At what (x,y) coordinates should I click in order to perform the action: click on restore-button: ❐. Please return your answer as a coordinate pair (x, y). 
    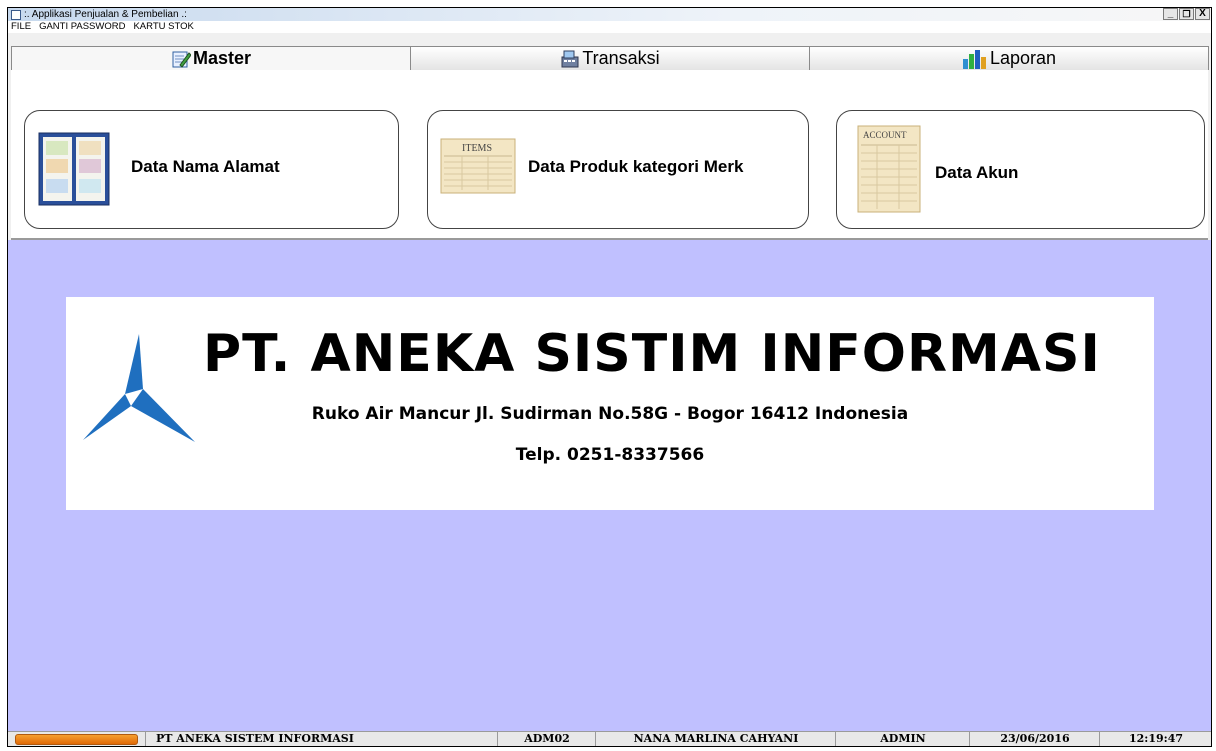
    Looking at the image, I should click on (1186, 14).